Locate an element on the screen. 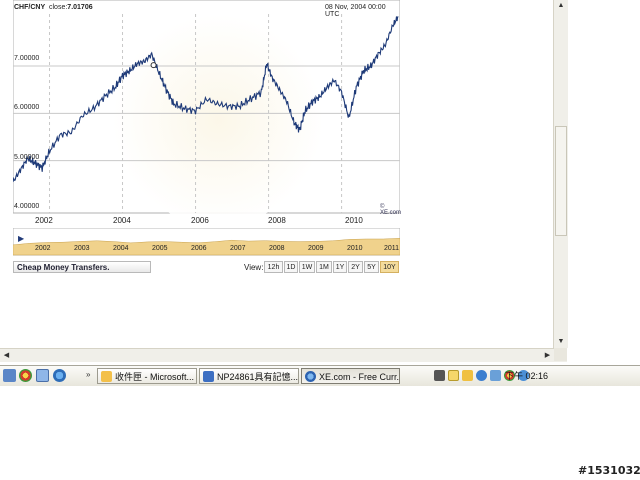  cheap-money-transfers-link: Cheap Money Transfers. is located at coordinates (82, 267).